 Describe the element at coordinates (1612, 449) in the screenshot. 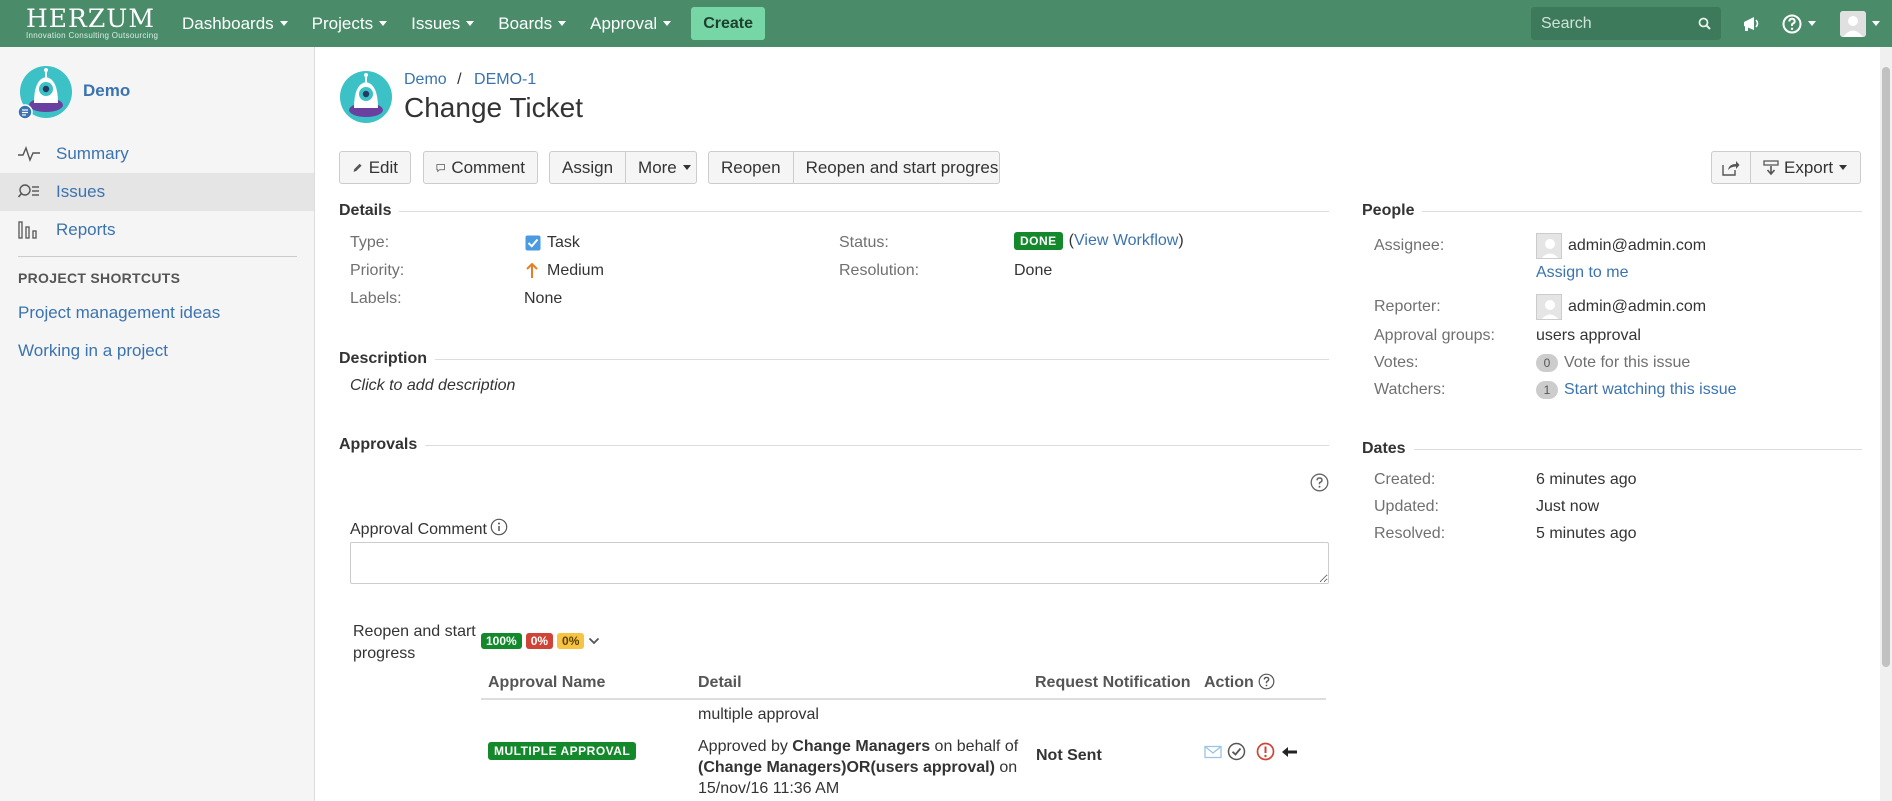

I see `dates-heading: Dates` at that location.